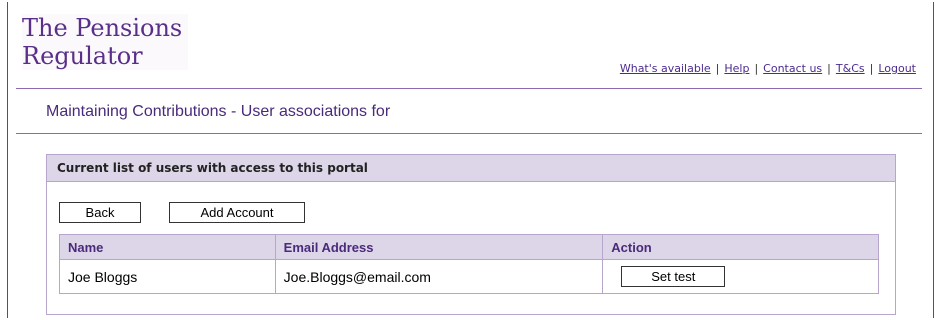  Describe the element at coordinates (167, 276) in the screenshot. I see `user-name-cell: Joe Bloggs` at that location.